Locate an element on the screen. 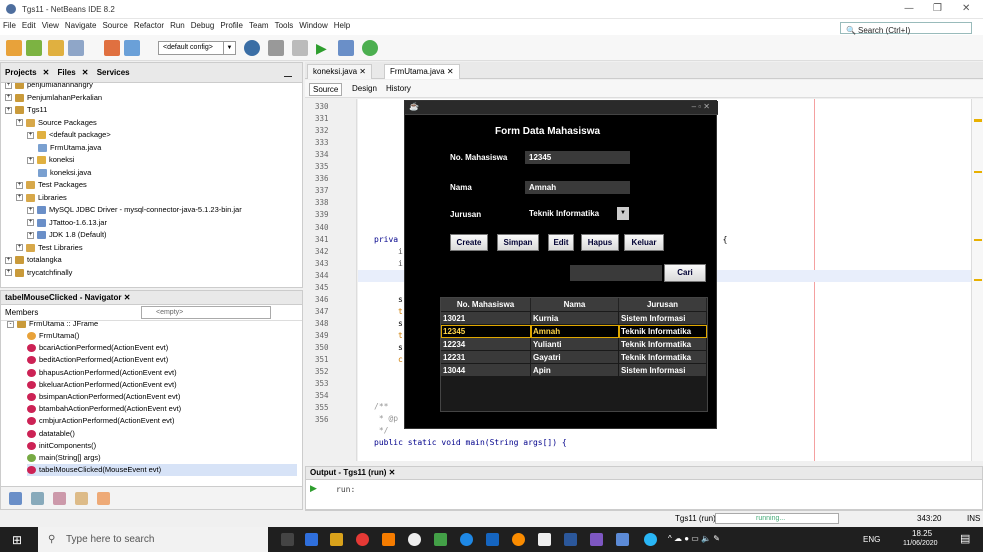  table-cell: 13044 is located at coordinates (486, 370).